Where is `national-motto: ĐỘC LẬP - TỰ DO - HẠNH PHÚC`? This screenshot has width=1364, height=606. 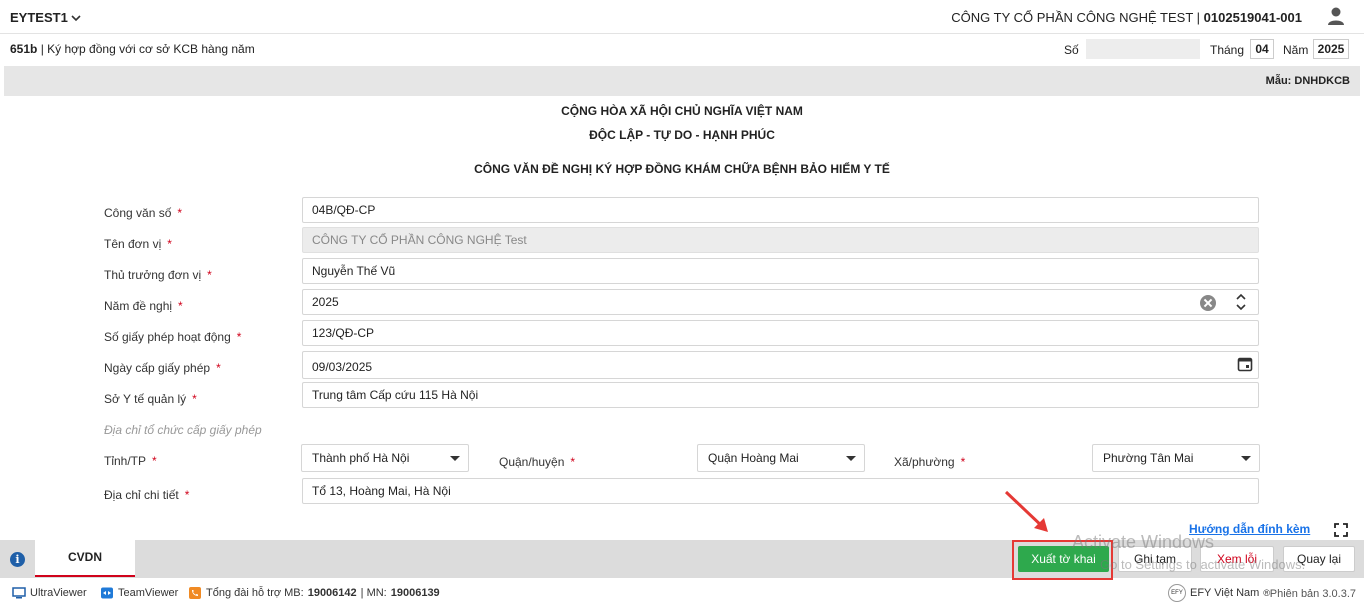 national-motto: ĐỘC LẬP - TỰ DO - HẠNH PHÚC is located at coordinates (682, 135).